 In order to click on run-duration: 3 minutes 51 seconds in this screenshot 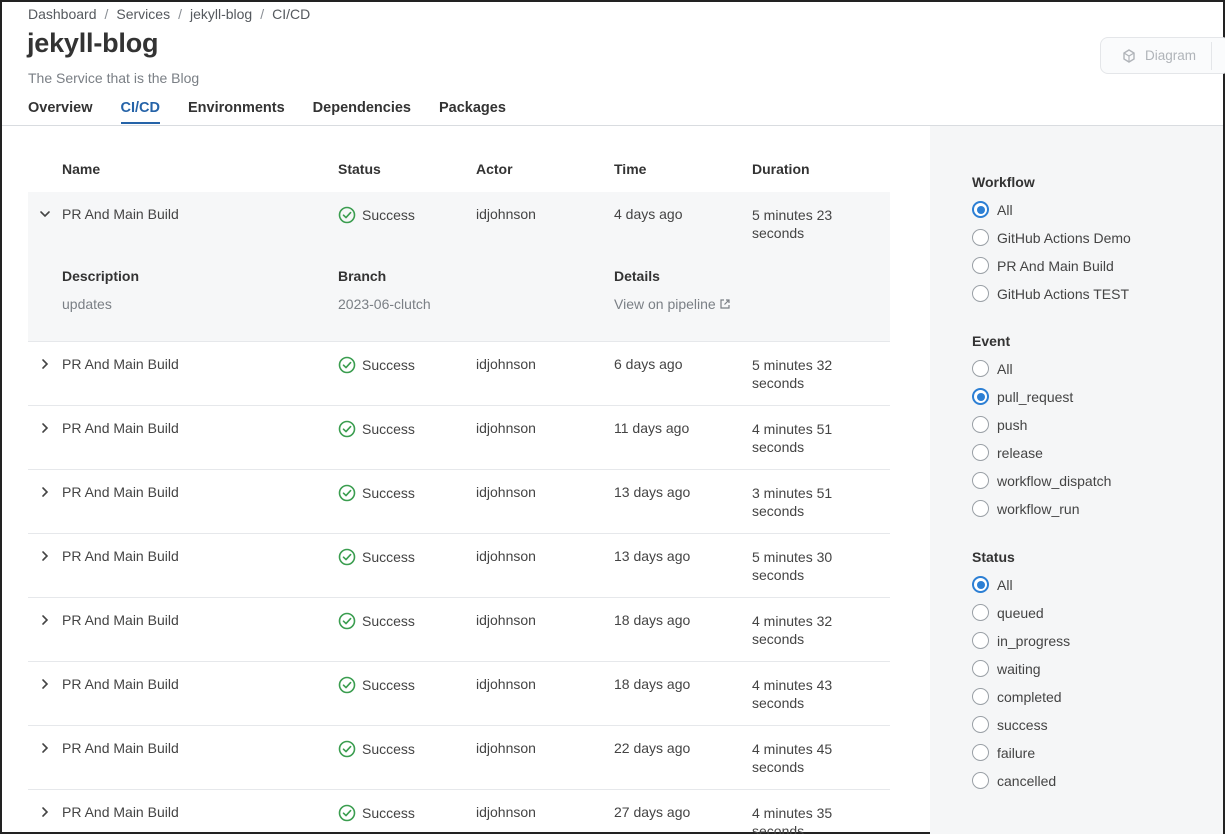, I will do `click(802, 502)`.